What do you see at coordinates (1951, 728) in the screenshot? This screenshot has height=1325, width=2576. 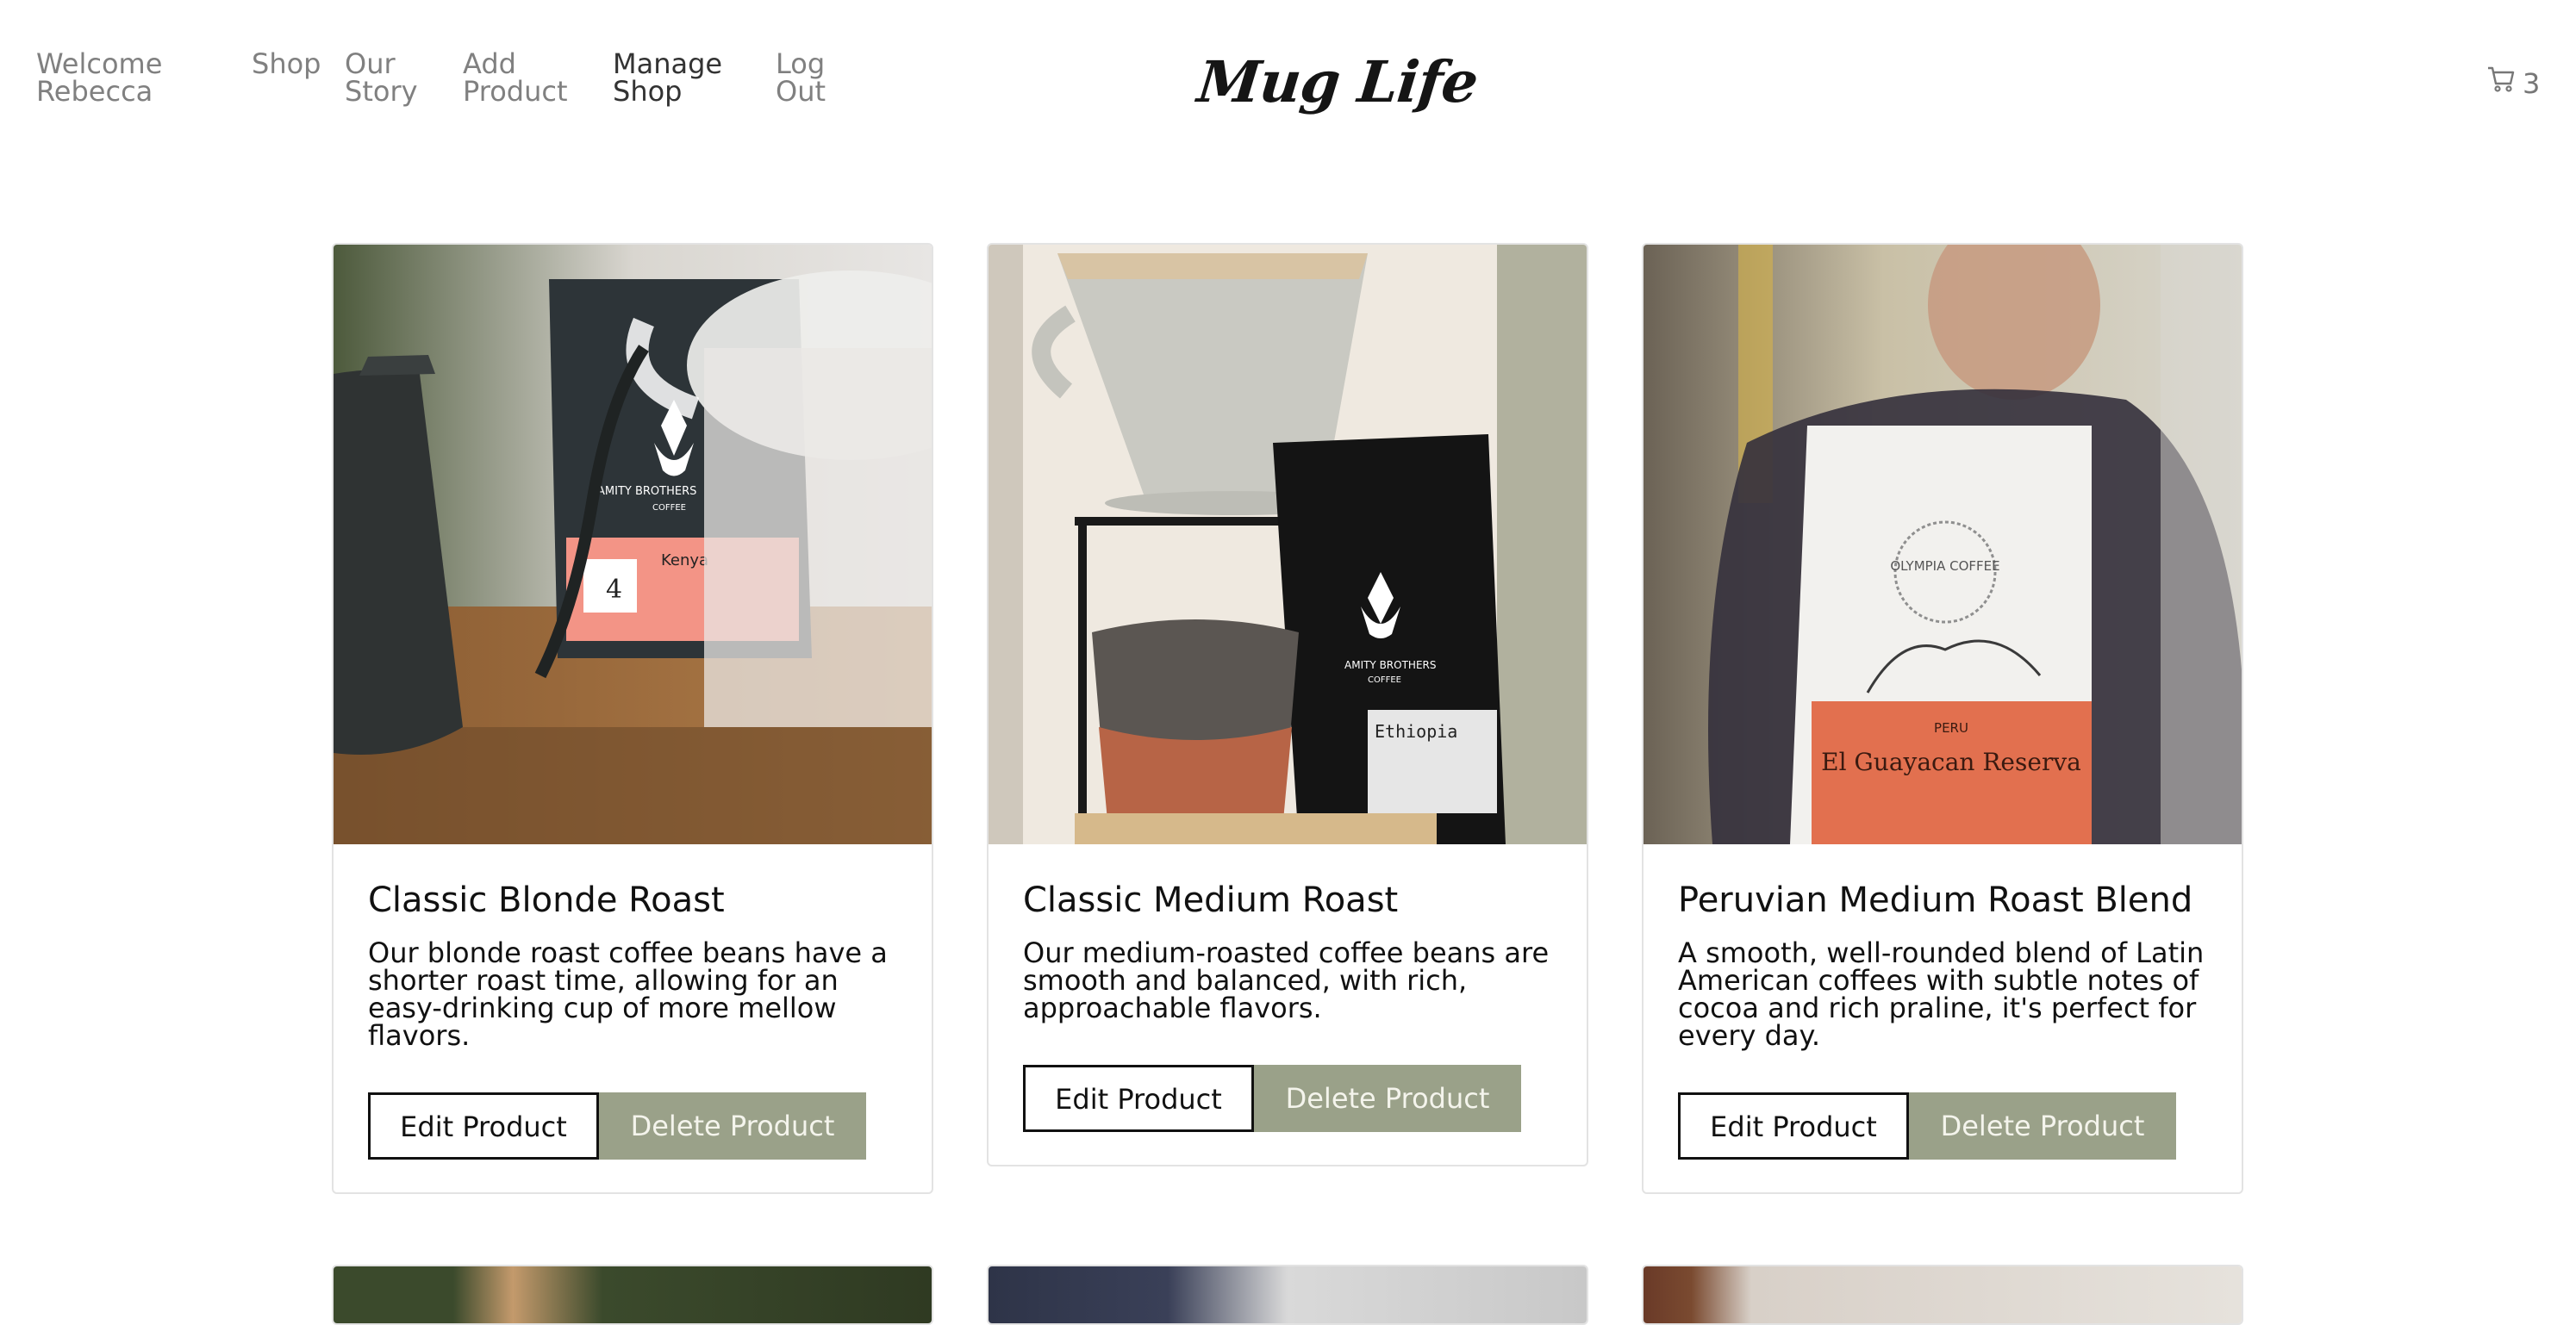 I see `bag-country-text: PERU` at bounding box center [1951, 728].